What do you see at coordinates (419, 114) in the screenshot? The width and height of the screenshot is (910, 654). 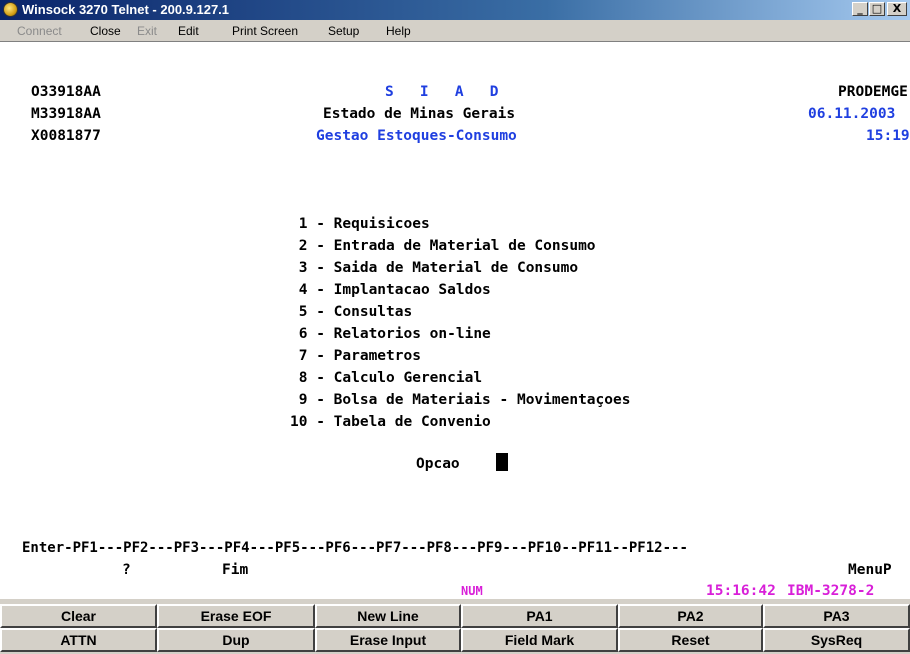 I see `state-name: Estado de Minas Gerais` at bounding box center [419, 114].